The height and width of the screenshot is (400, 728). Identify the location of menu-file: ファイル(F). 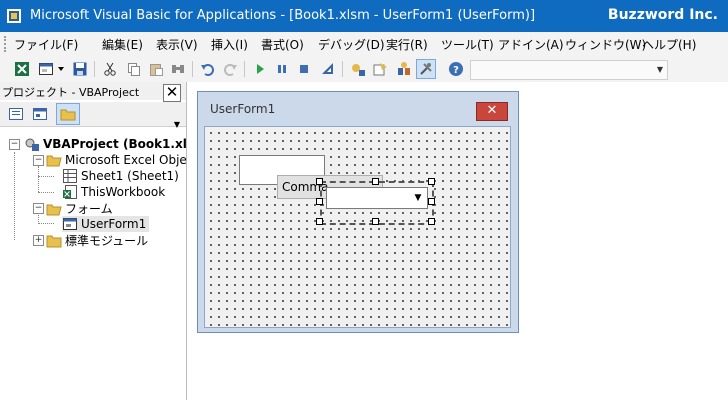
(46, 44).